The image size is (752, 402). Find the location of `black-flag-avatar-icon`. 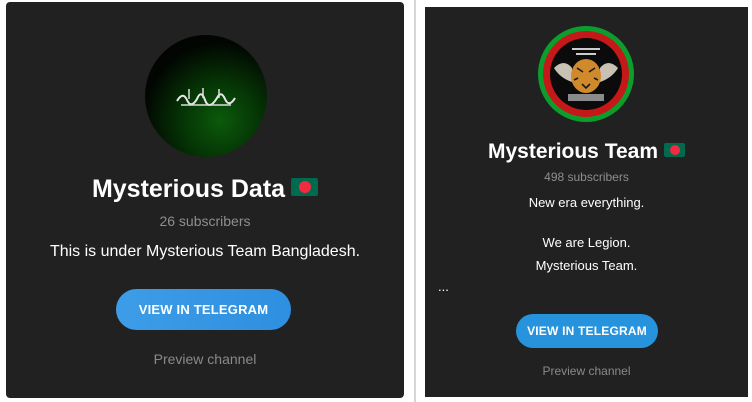

black-flag-avatar-icon is located at coordinates (206, 97).